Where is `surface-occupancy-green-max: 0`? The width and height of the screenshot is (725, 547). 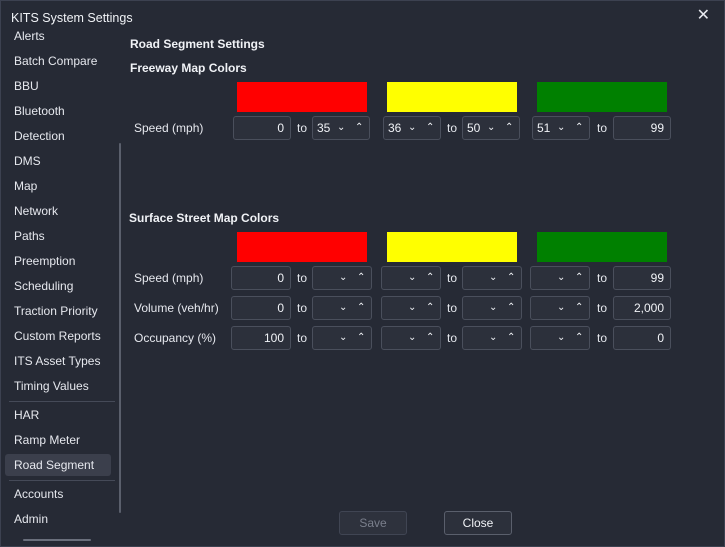 surface-occupancy-green-max: 0 is located at coordinates (642, 338).